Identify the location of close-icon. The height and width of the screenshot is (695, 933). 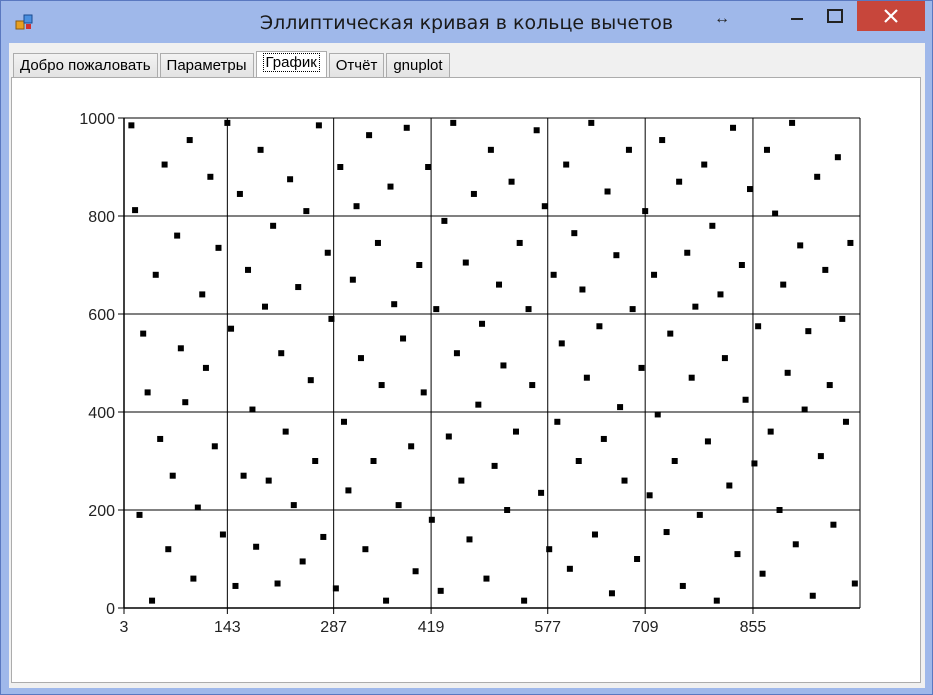
(891, 16).